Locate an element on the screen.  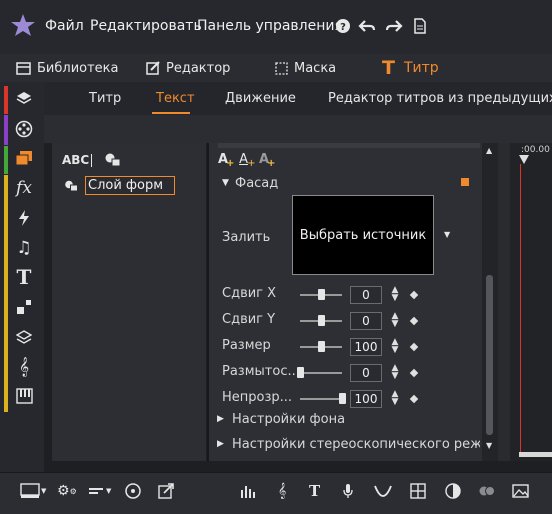
tab-motion: Движение is located at coordinates (260, 98).